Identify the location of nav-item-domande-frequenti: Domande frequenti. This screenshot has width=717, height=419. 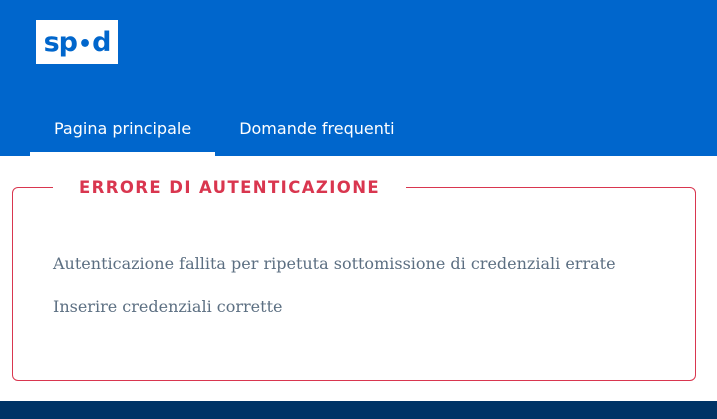
(316, 128).